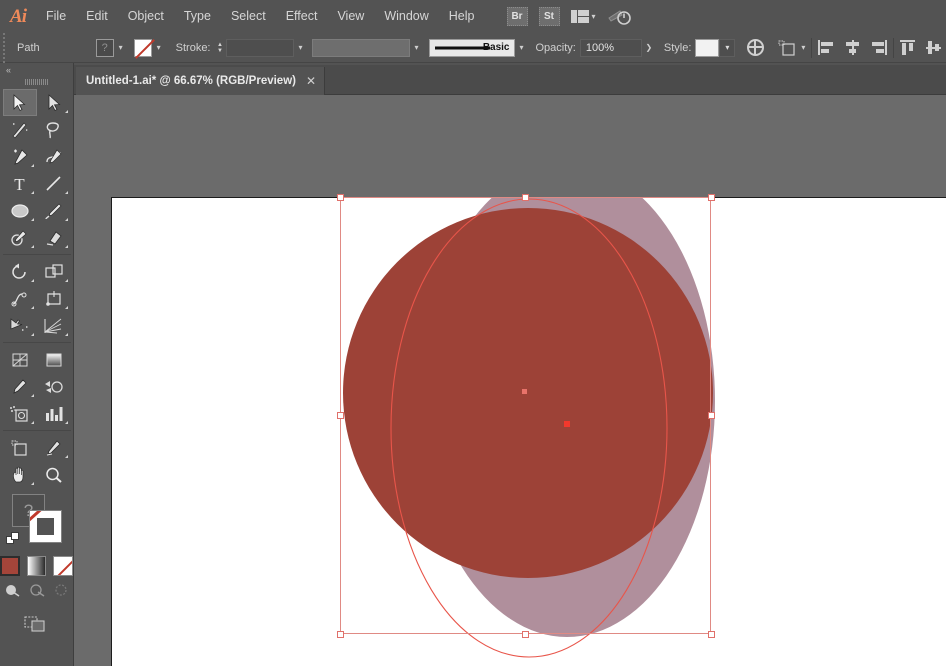 This screenshot has width=946, height=666. I want to click on line-segment-tool, so click(54, 183).